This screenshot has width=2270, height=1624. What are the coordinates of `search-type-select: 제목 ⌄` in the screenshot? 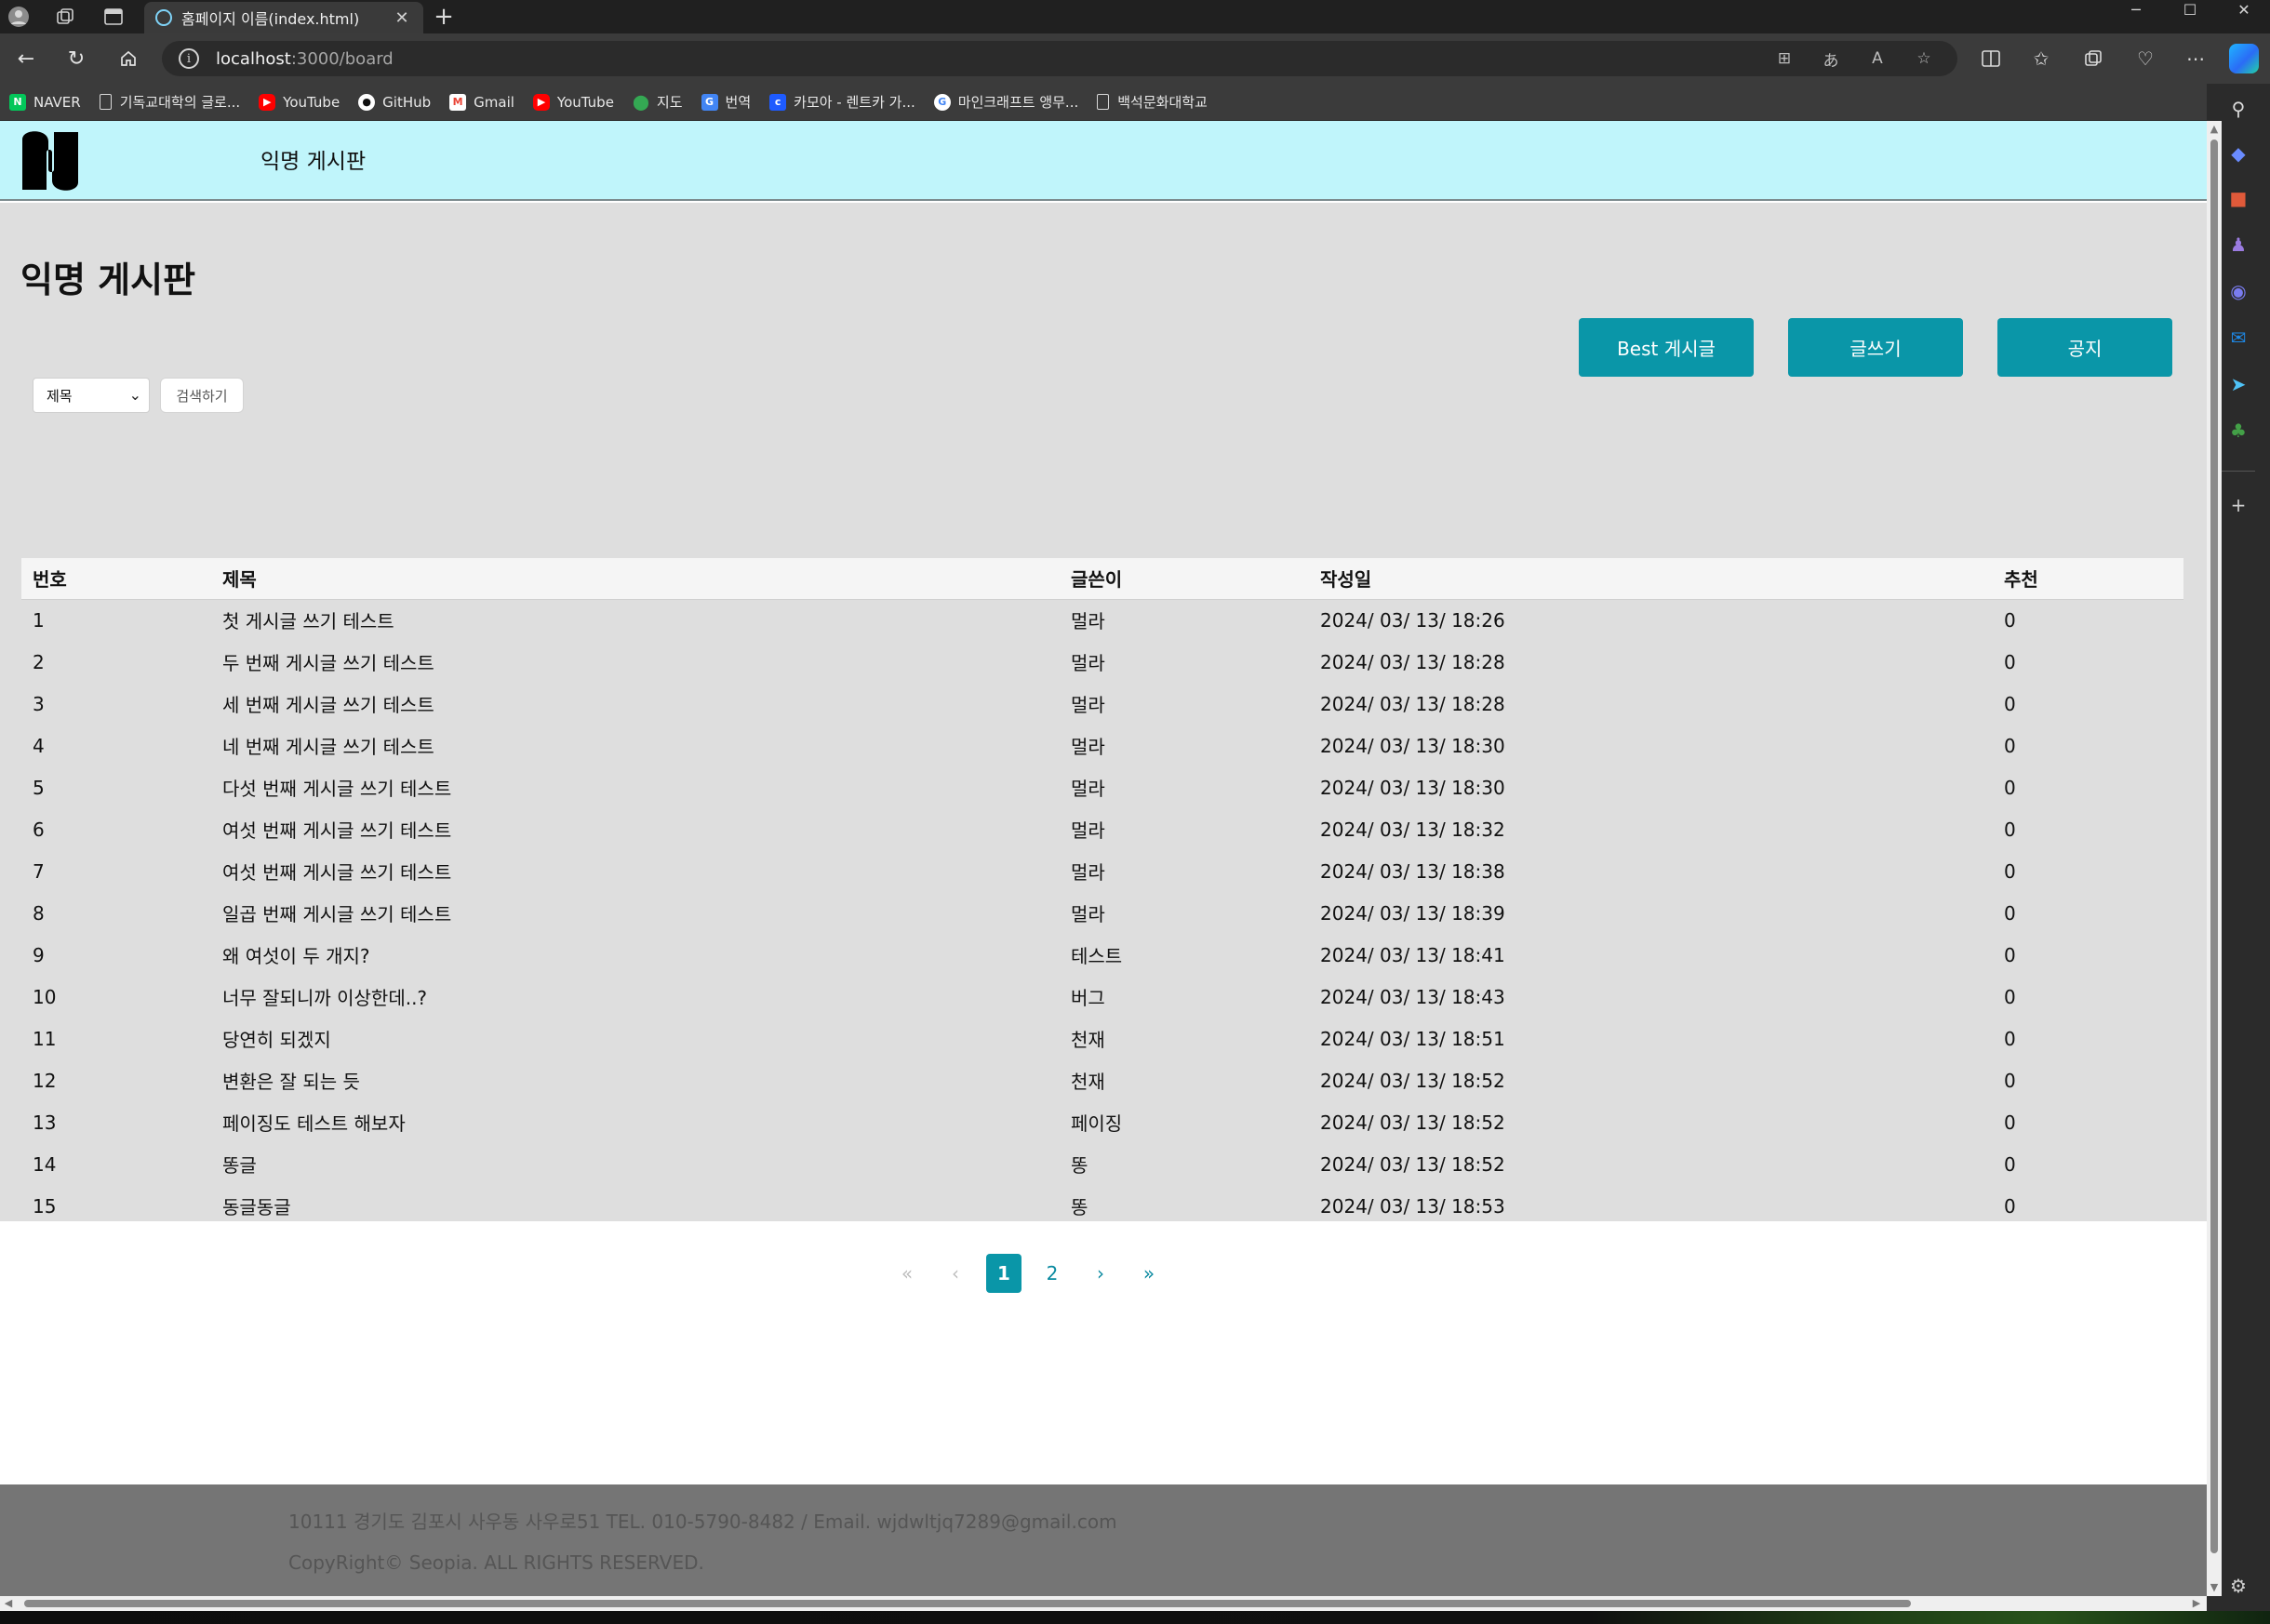 It's located at (91, 396).